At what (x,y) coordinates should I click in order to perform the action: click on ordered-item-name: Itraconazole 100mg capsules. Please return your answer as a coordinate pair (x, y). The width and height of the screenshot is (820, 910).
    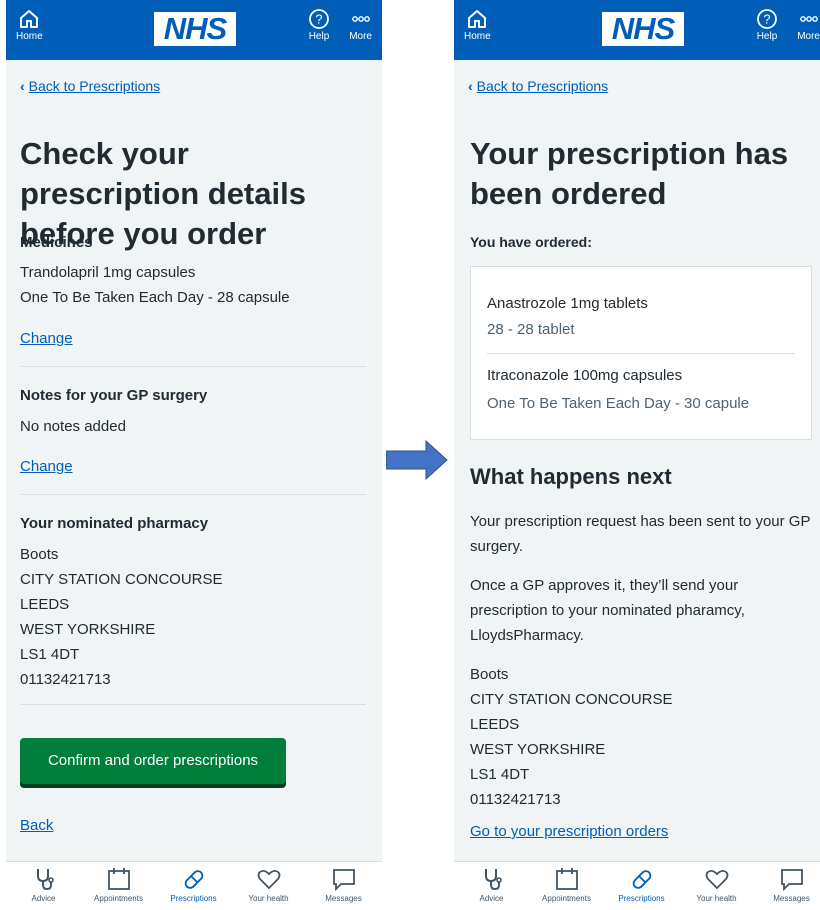
    Looking at the image, I should click on (585, 375).